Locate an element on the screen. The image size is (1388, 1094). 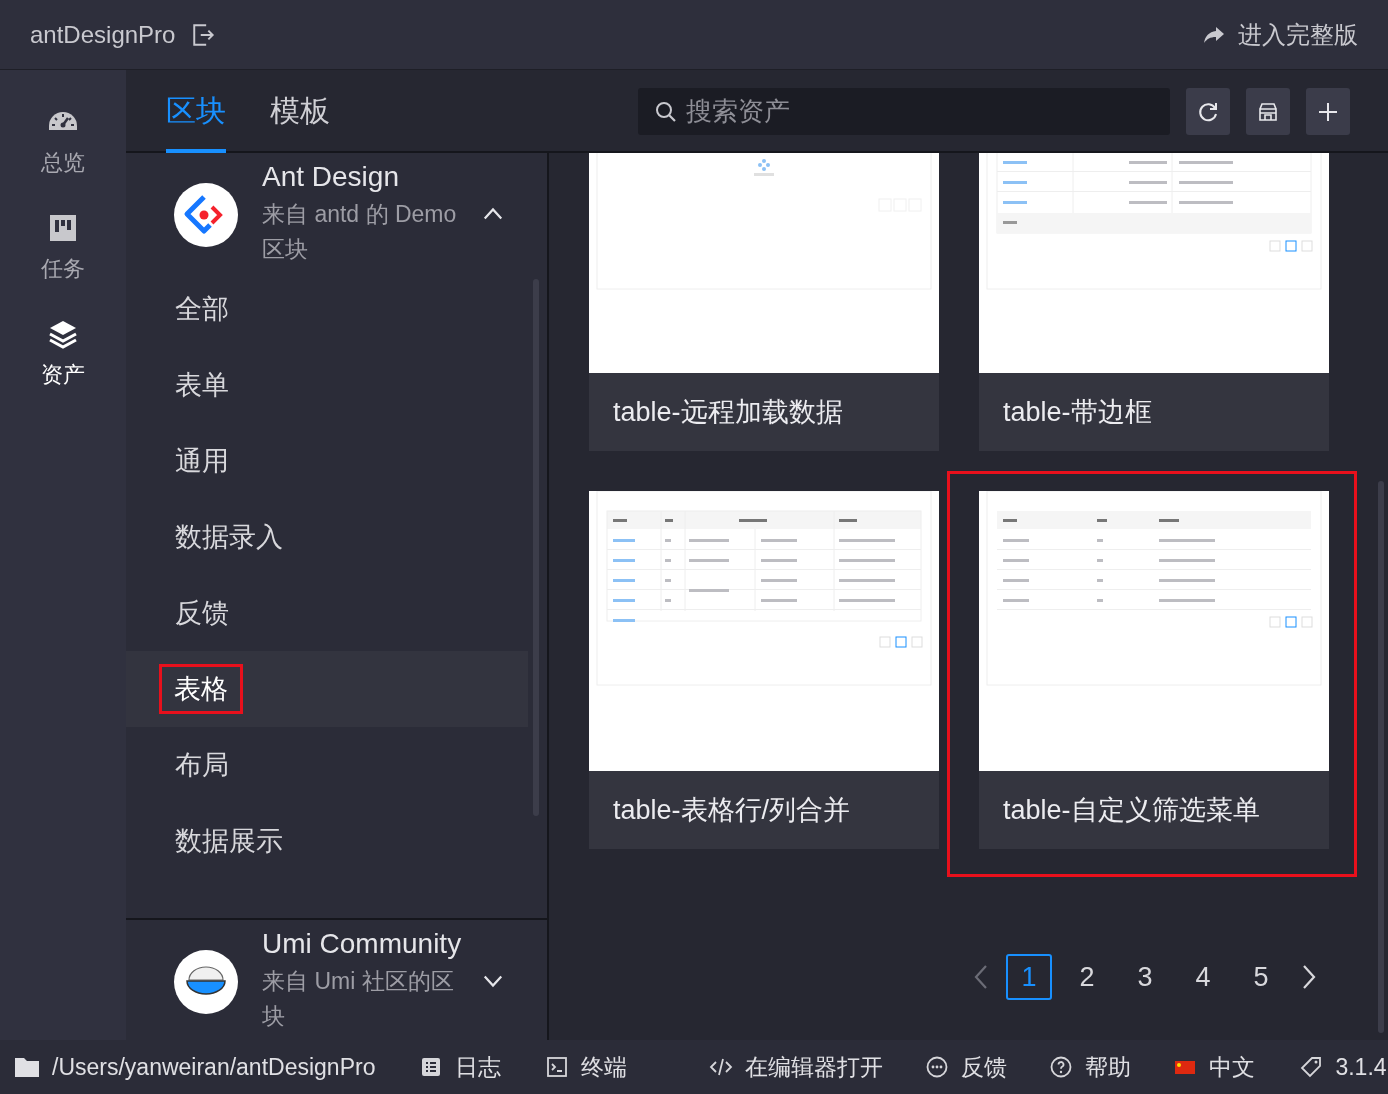
add-button is located at coordinates (1328, 111).